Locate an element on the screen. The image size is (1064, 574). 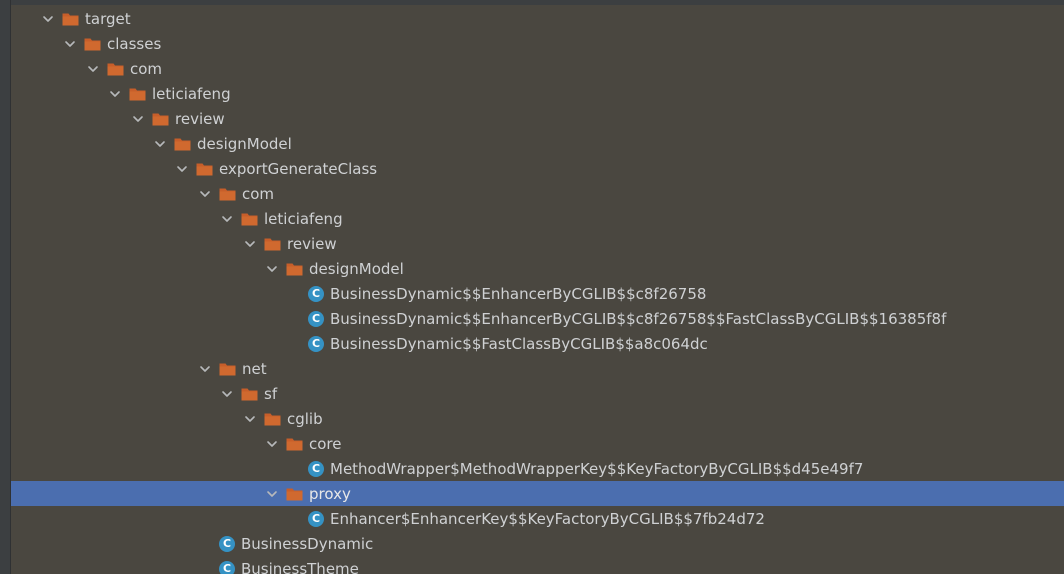
tree-row-16: cglib is located at coordinates (537, 418).